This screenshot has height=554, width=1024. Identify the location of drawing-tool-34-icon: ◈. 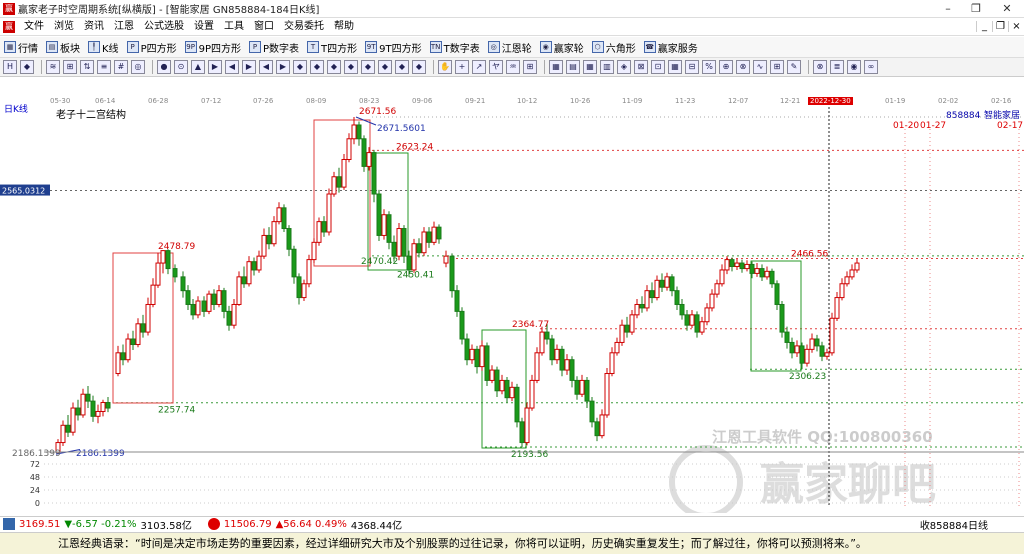
(624, 67).